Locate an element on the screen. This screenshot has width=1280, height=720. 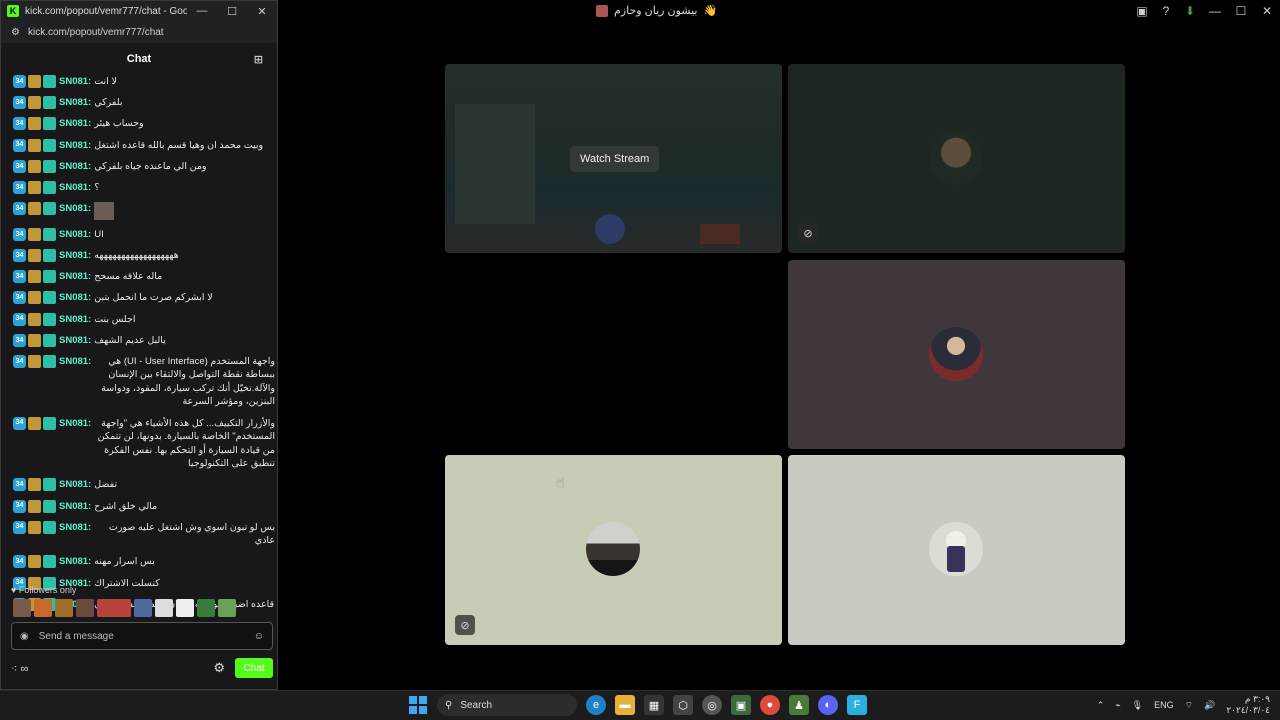
chat-send-button: Chat is located at coordinates (254, 668).